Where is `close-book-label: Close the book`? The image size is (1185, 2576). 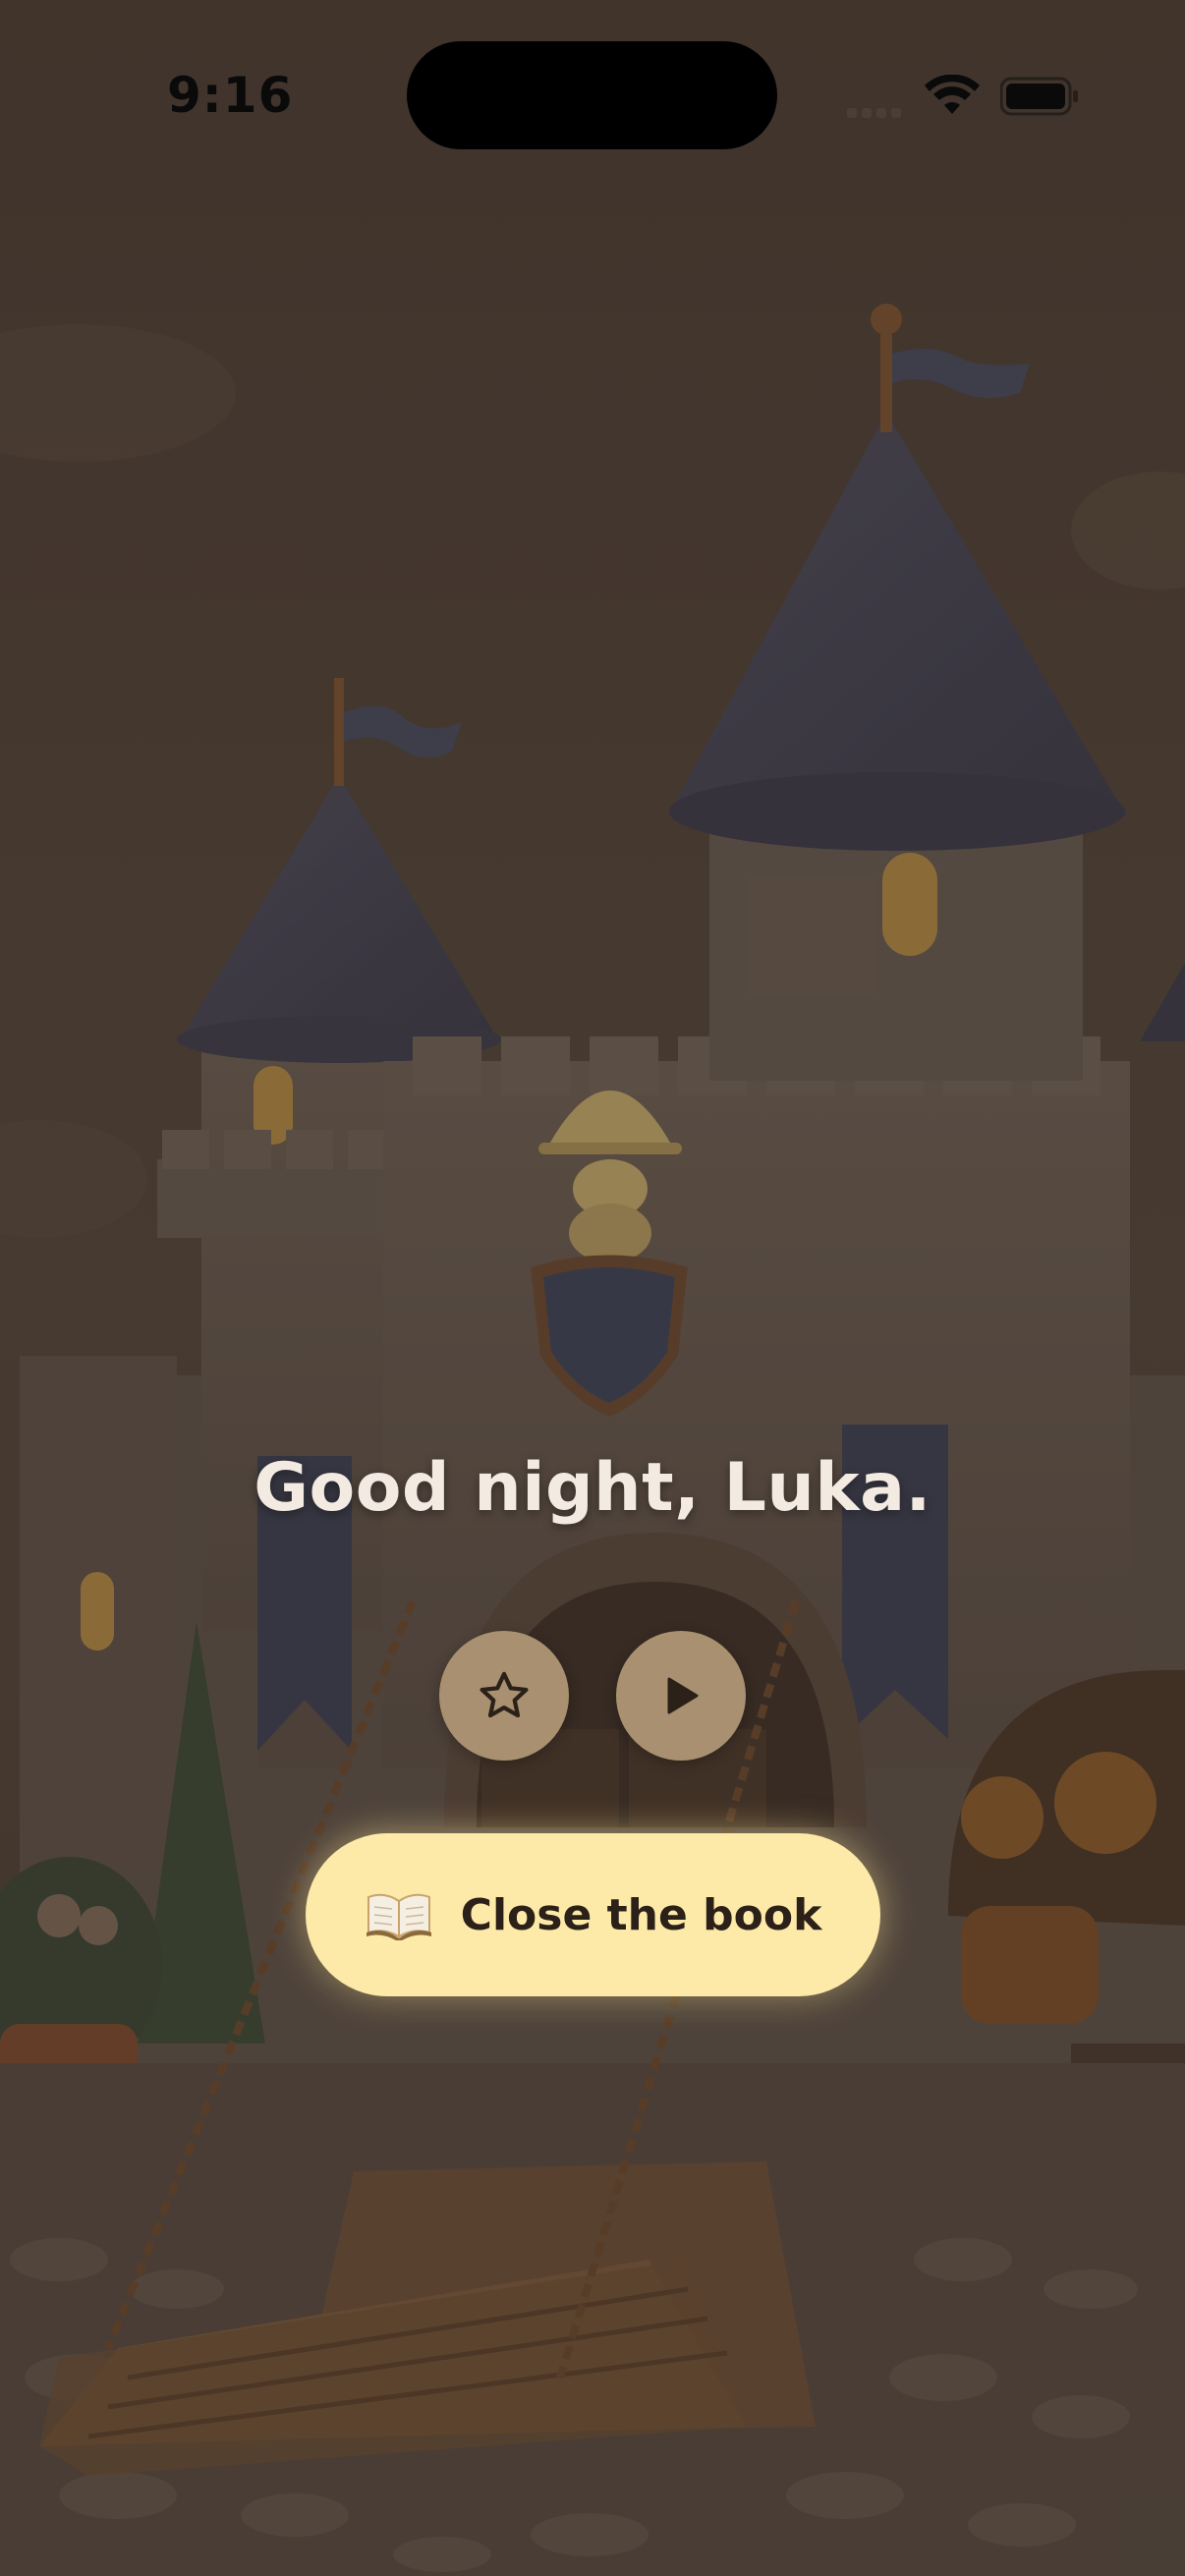 close-book-label: Close the book is located at coordinates (641, 1914).